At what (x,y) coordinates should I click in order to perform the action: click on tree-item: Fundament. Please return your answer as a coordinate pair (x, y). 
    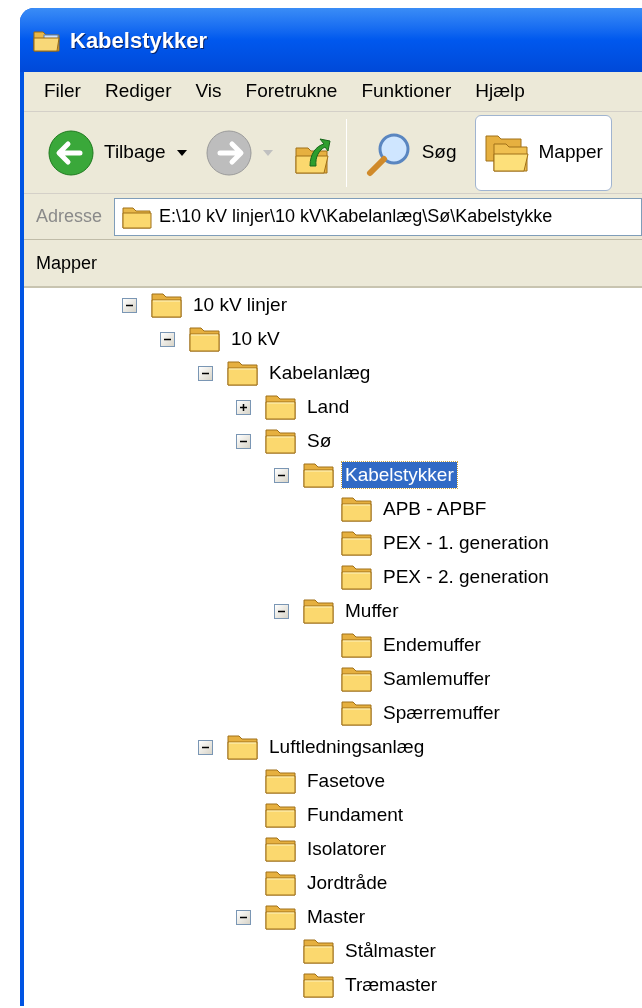
    Looking at the image, I should click on (355, 815).